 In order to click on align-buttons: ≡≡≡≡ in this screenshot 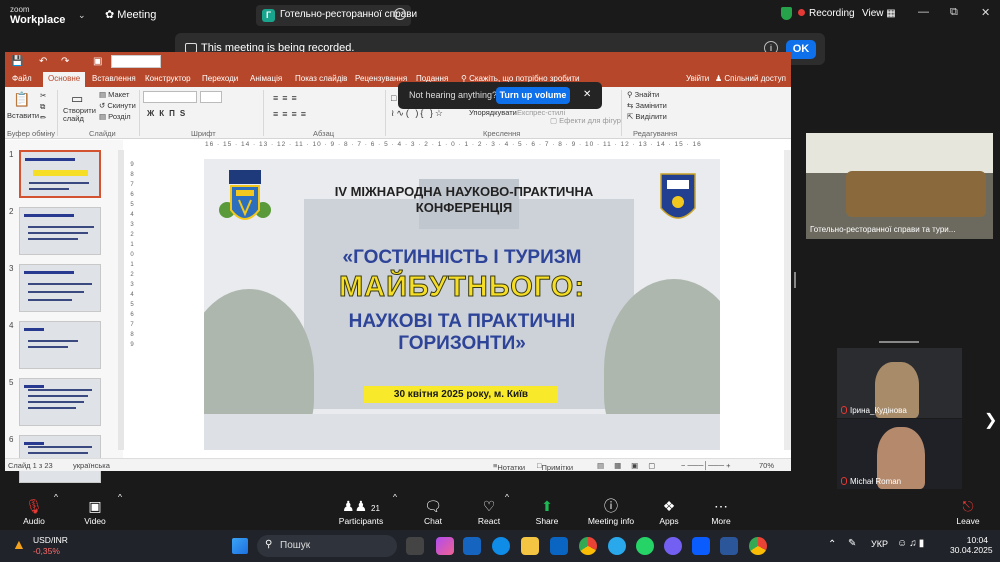, I will do `click(291, 114)`.